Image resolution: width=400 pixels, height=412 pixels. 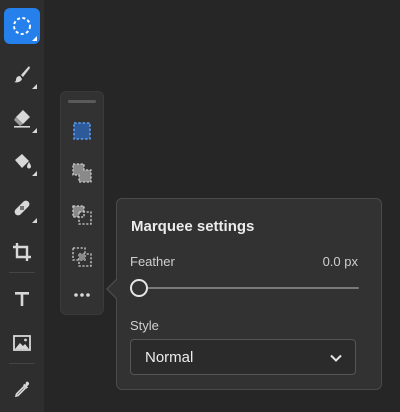 I want to click on crop-icon, so click(x=22, y=252).